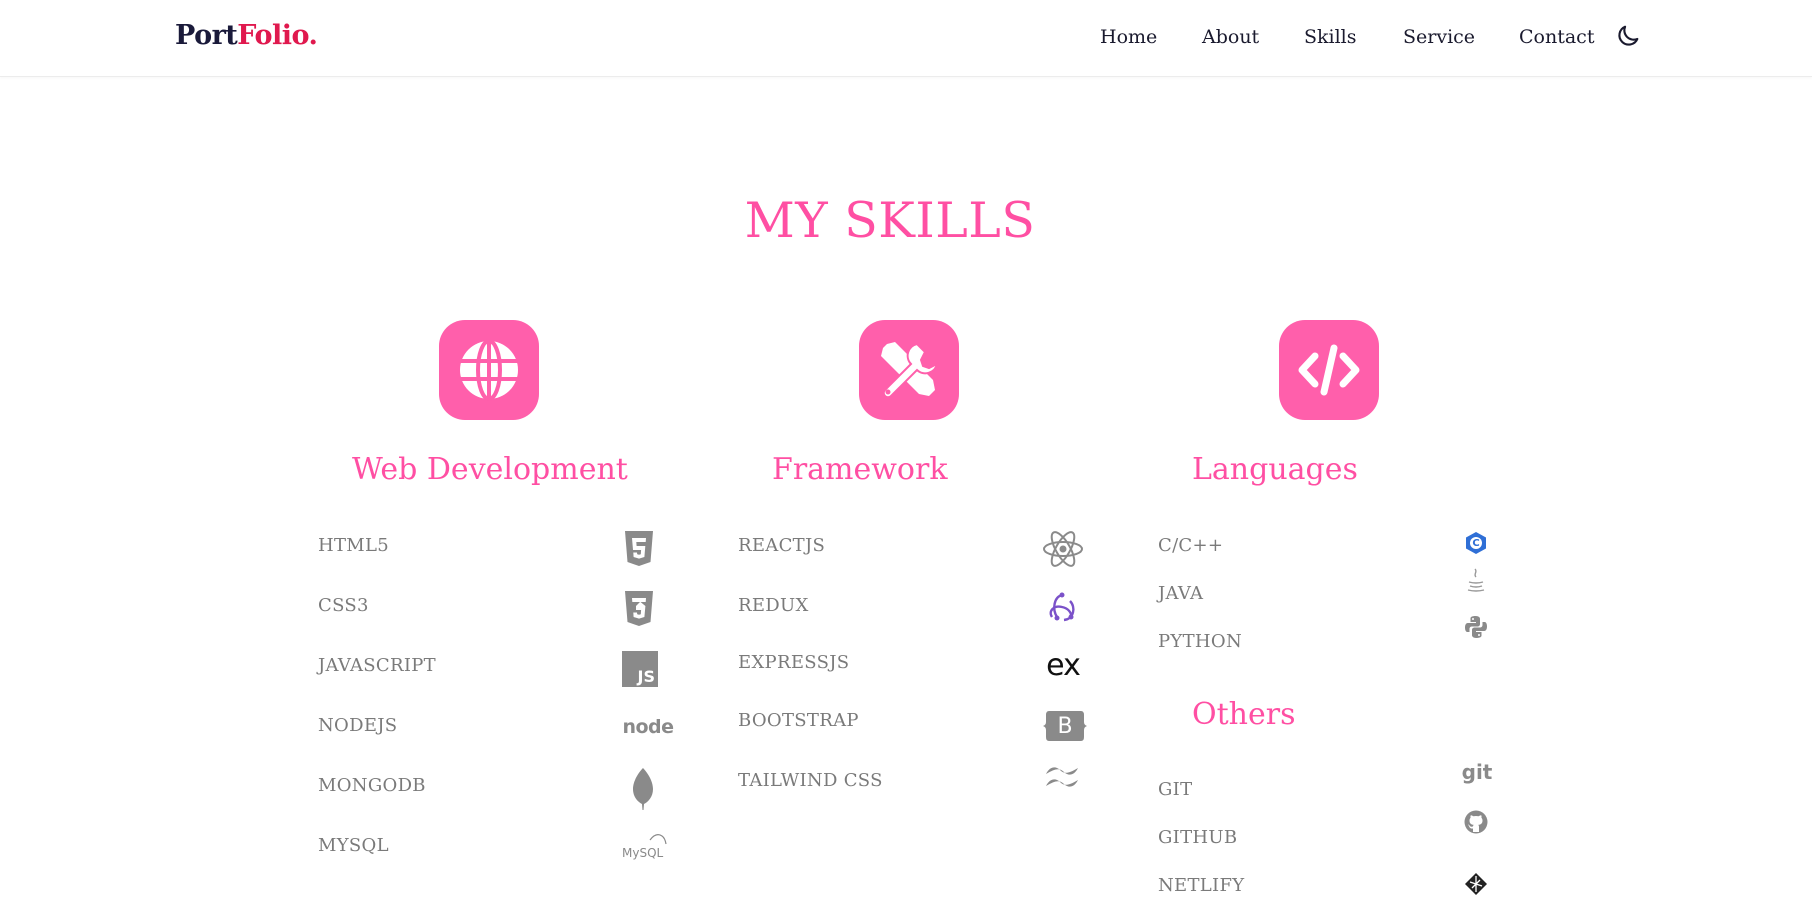 This screenshot has height=917, width=1812. What do you see at coordinates (794, 662) in the screenshot?
I see `skill-label-expressjs: EXPRESSJS` at bounding box center [794, 662].